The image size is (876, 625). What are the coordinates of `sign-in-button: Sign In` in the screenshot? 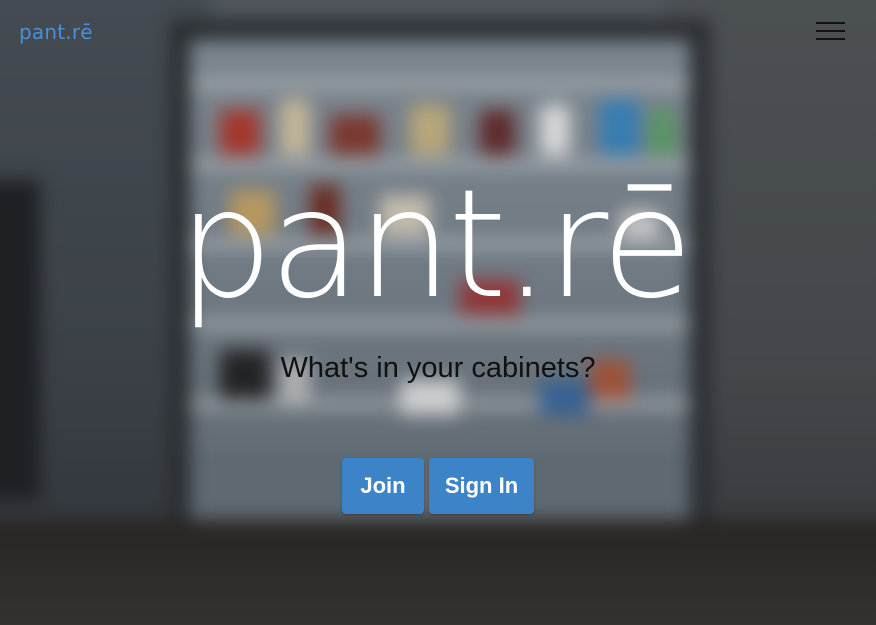 It's located at (481, 486).